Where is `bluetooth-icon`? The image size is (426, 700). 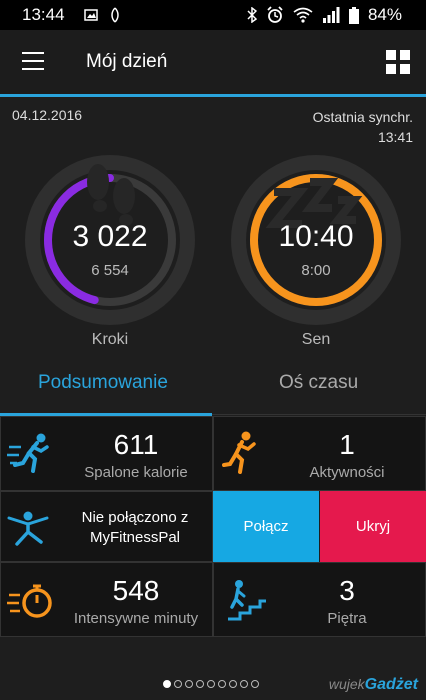 bluetooth-icon is located at coordinates (252, 15).